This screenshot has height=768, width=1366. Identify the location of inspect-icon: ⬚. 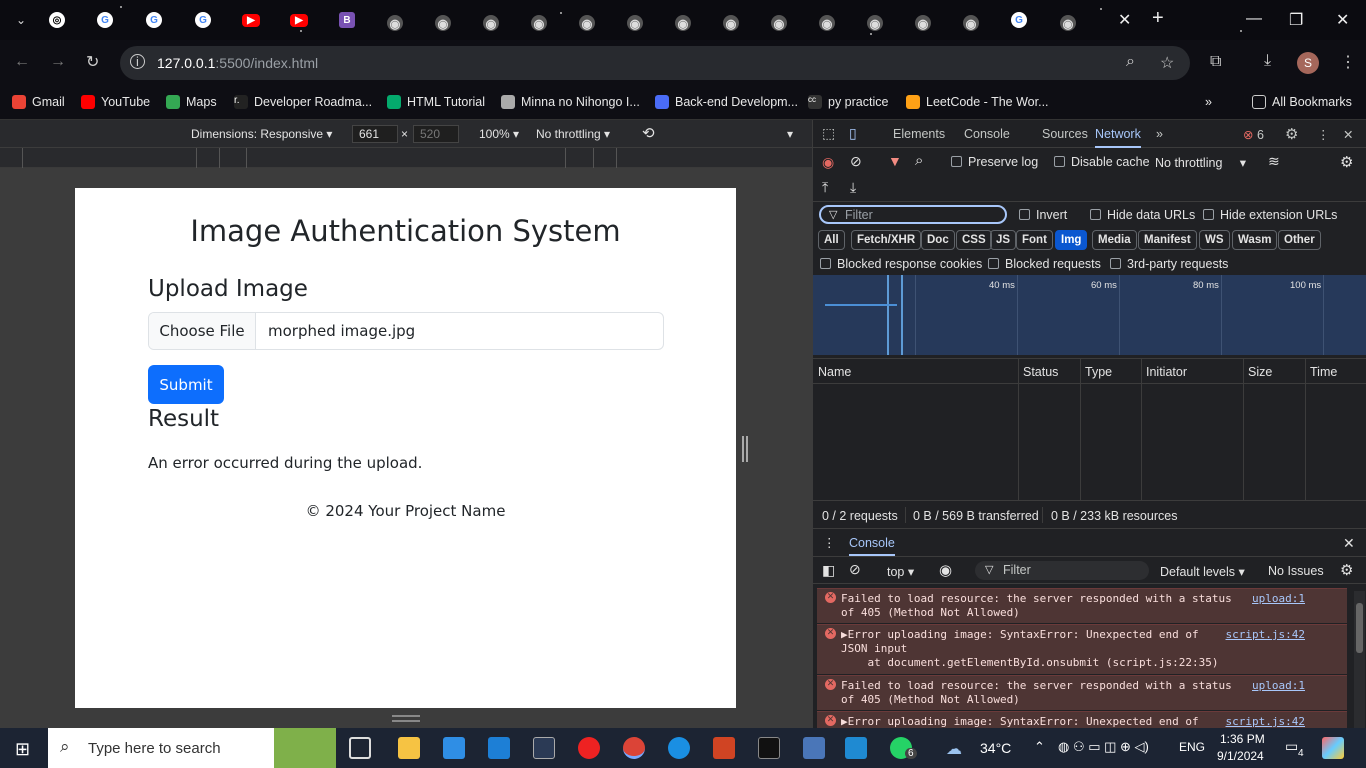
(828, 133).